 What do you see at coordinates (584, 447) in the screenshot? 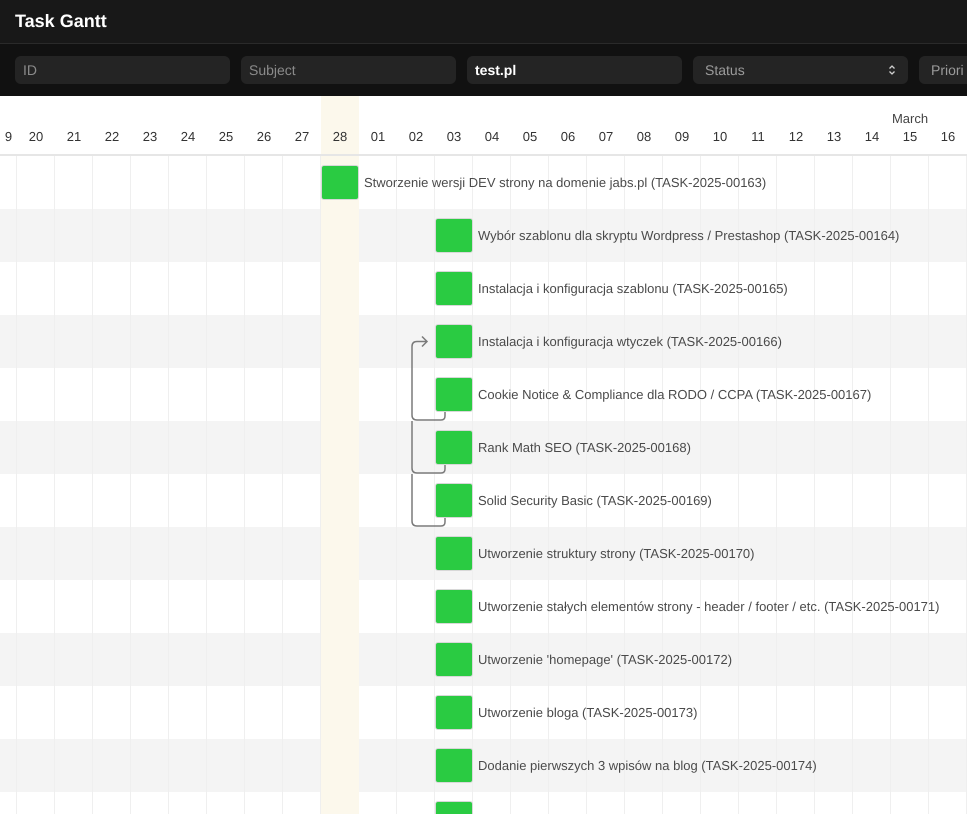
I see `task-label: Rank Math SEO (TASK-2025-00168)` at bounding box center [584, 447].